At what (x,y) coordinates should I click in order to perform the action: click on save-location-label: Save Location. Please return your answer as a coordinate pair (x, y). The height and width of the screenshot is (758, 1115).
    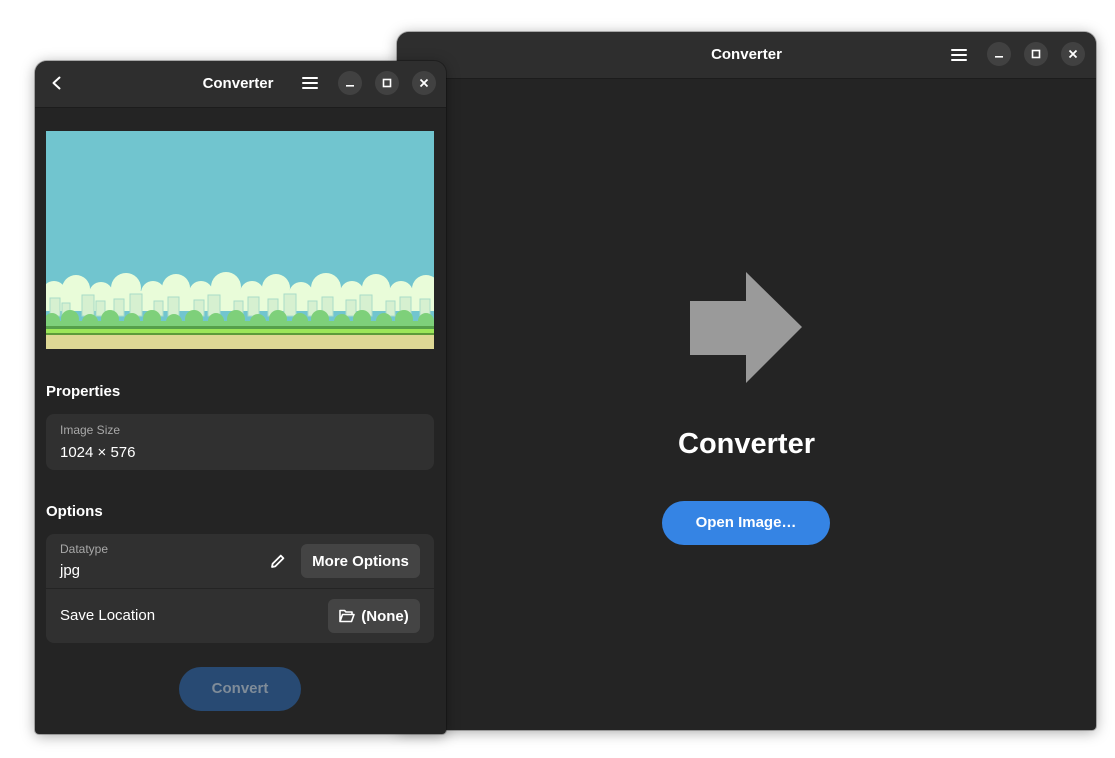
    Looking at the image, I should click on (108, 615).